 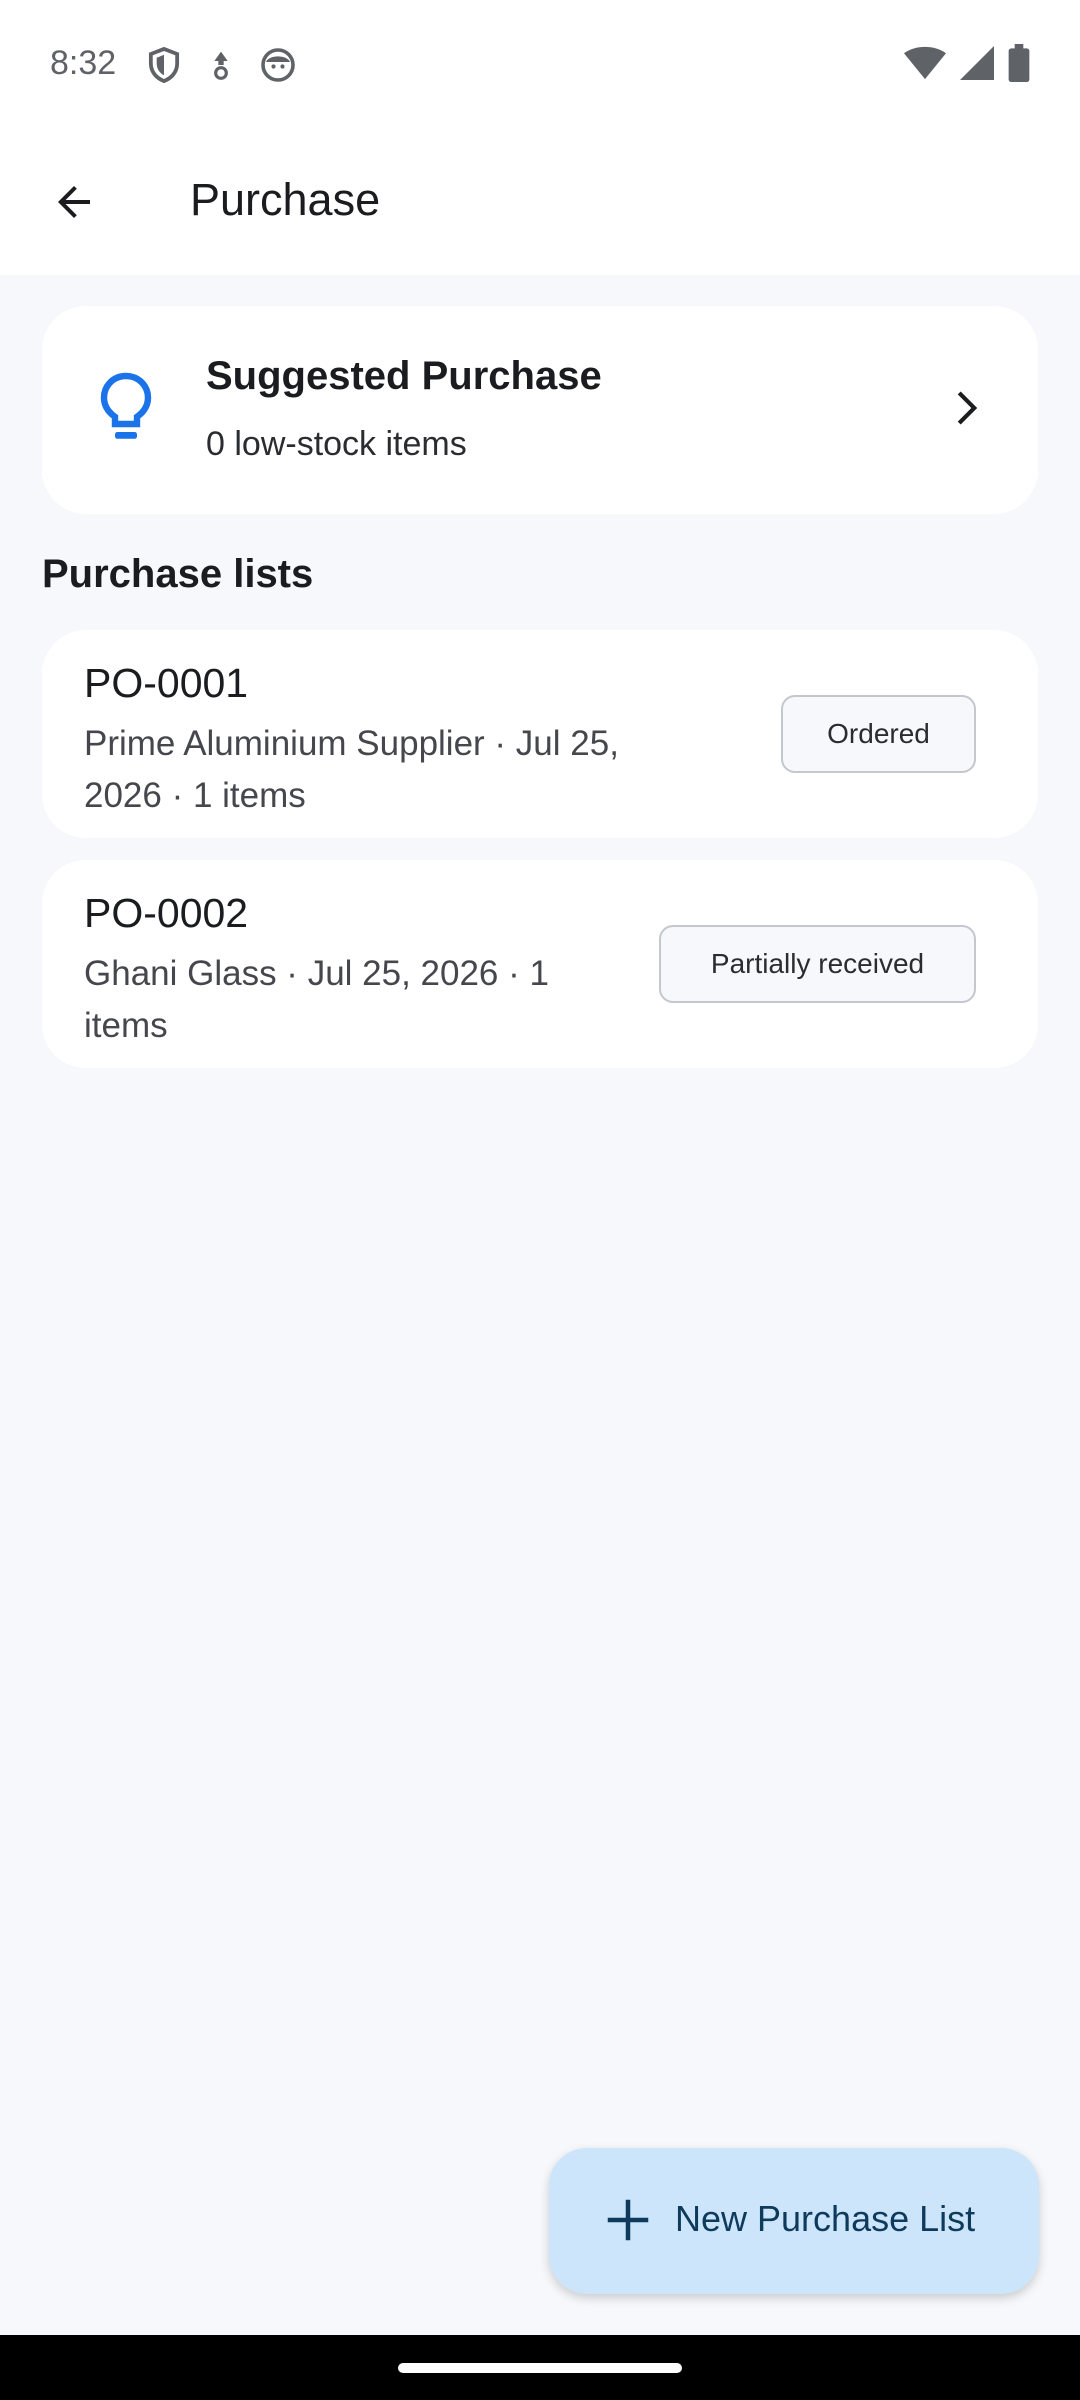 I want to click on section-title: Purchase lists, so click(x=178, y=574).